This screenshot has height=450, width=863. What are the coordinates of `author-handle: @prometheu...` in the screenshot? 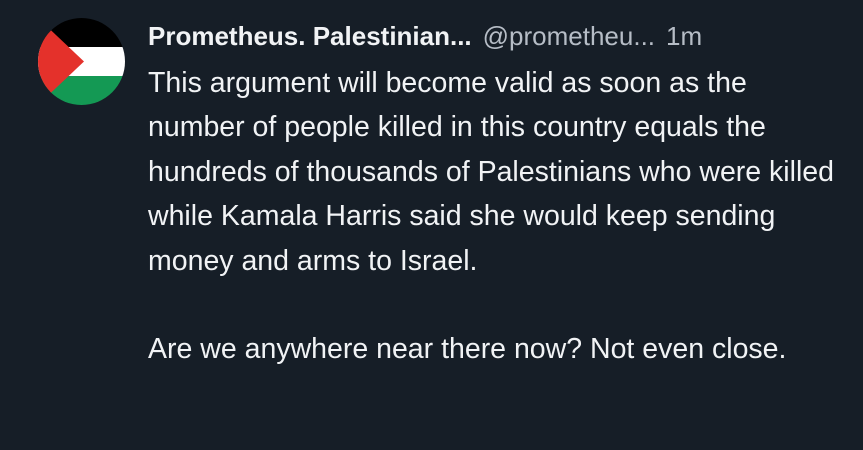 It's located at (569, 36).